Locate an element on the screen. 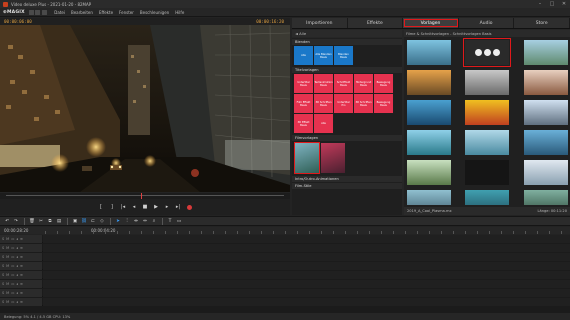 The image size is (570, 320). cut-icon: ✂ is located at coordinates (41, 221).